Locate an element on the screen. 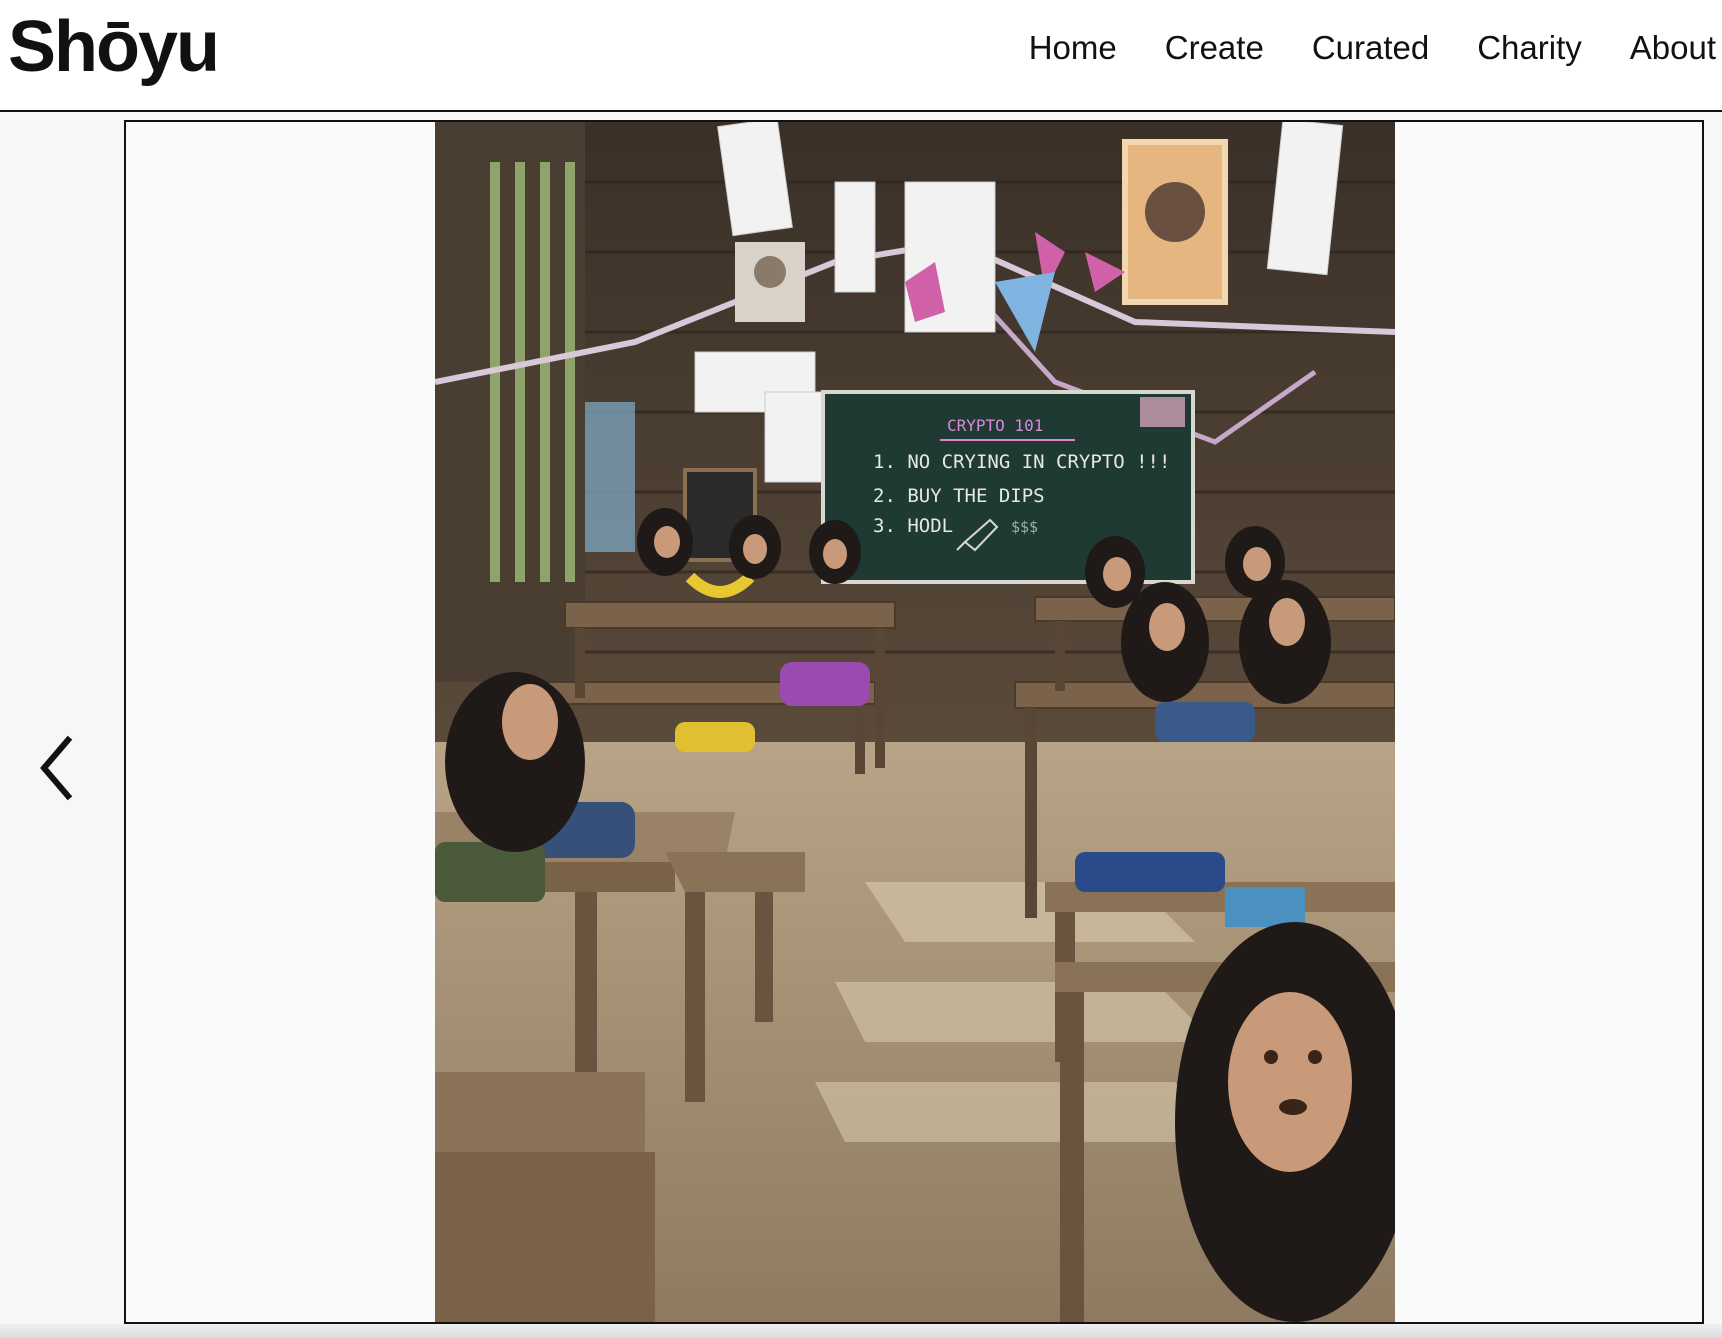 This screenshot has width=1722, height=1338. nav-curated: Curated is located at coordinates (1370, 48).